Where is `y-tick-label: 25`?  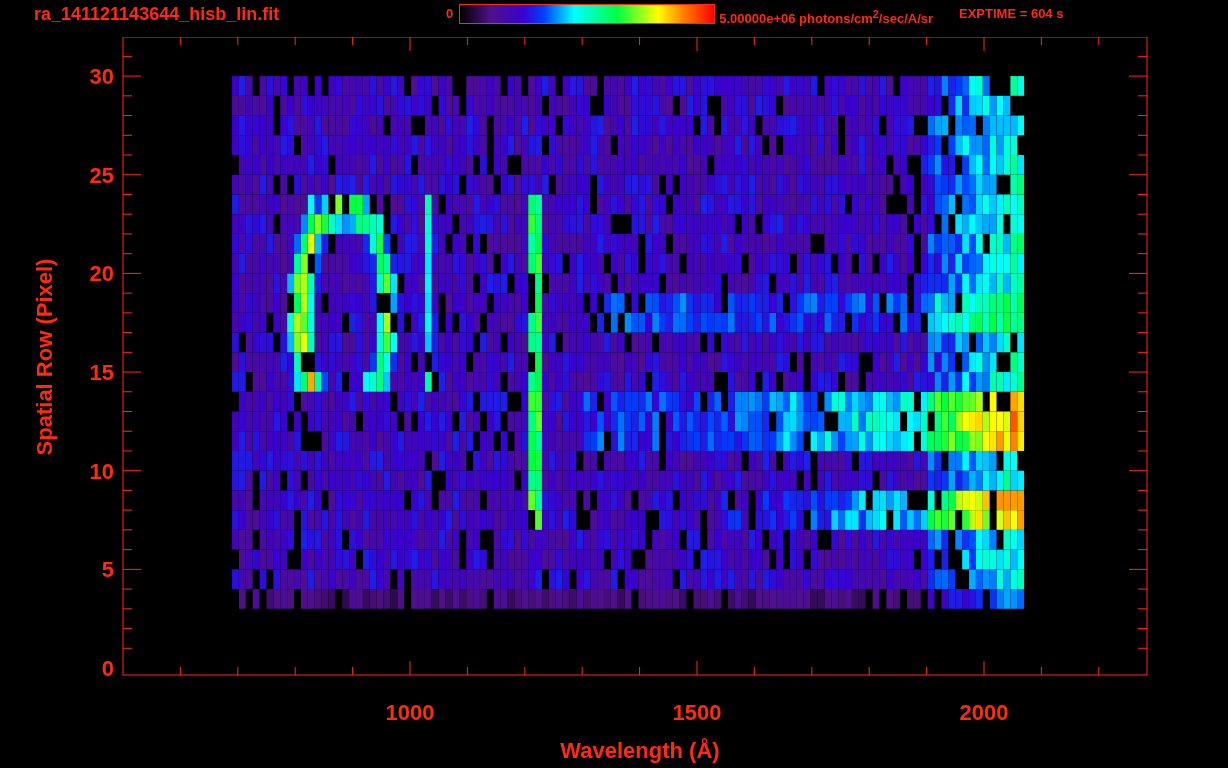
y-tick-label: 25 is located at coordinates (101, 175).